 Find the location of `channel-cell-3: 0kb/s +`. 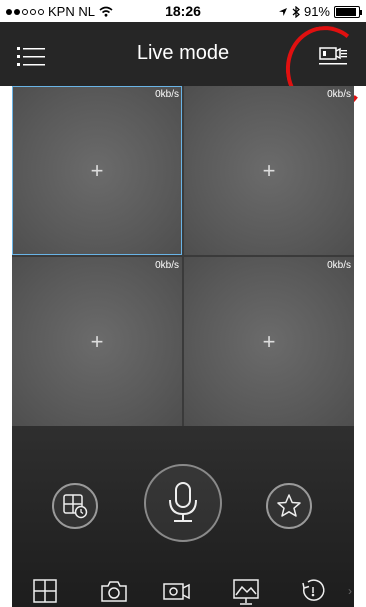

channel-cell-3: 0kb/s + is located at coordinates (97, 341).